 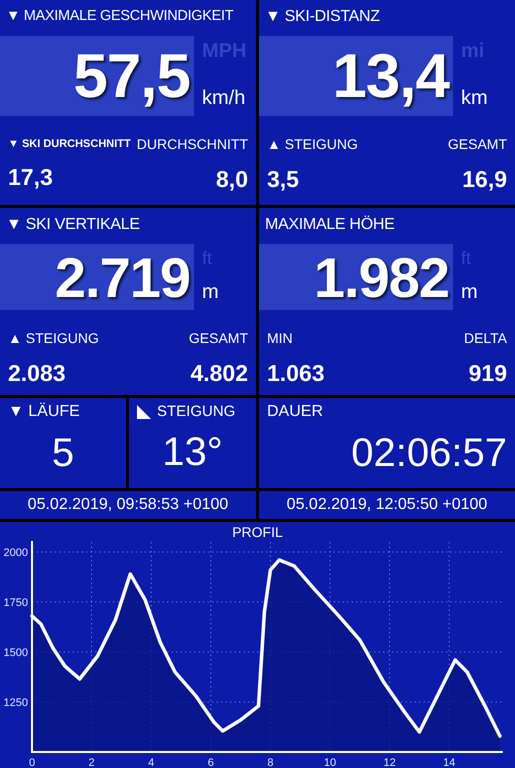 What do you see at coordinates (428, 453) in the screenshot?
I see `tile-value: 02:06:57` at bounding box center [428, 453].